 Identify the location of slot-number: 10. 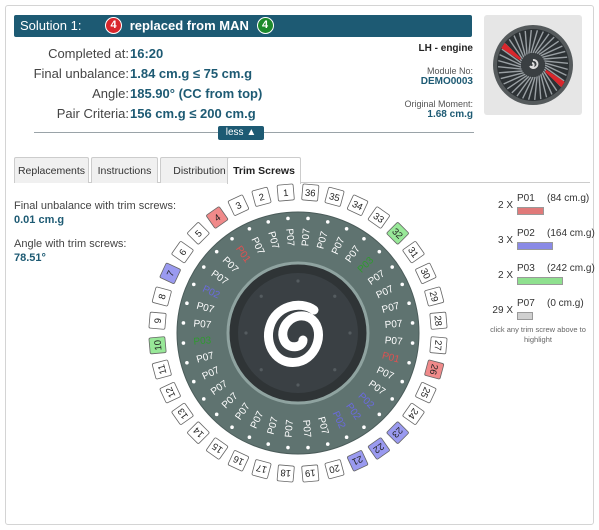
(159, 344).